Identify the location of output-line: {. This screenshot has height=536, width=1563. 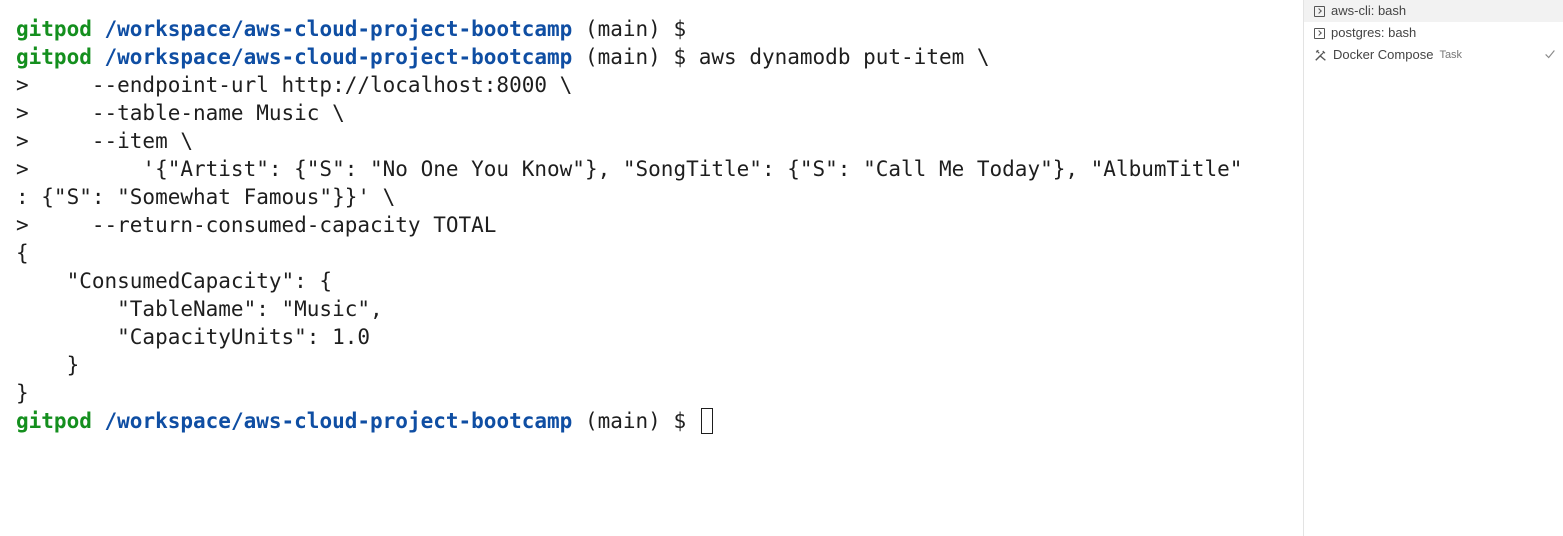
(22, 253).